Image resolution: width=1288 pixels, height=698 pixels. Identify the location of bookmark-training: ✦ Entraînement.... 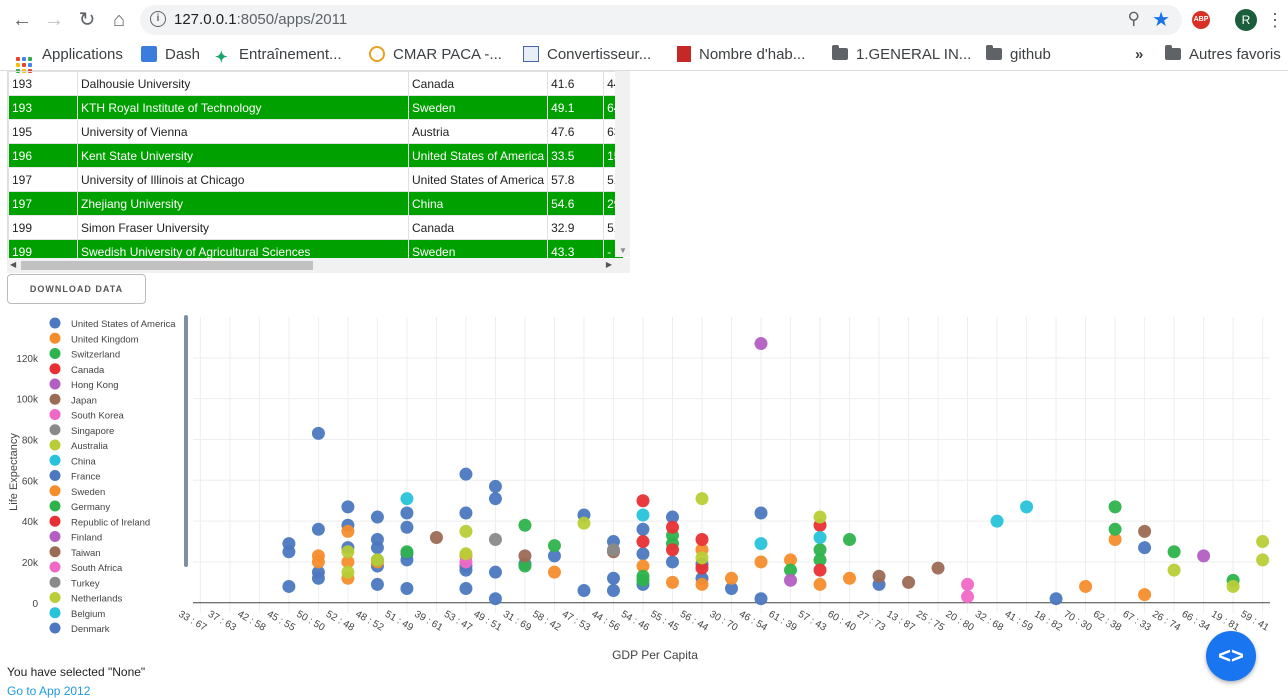
(278, 55).